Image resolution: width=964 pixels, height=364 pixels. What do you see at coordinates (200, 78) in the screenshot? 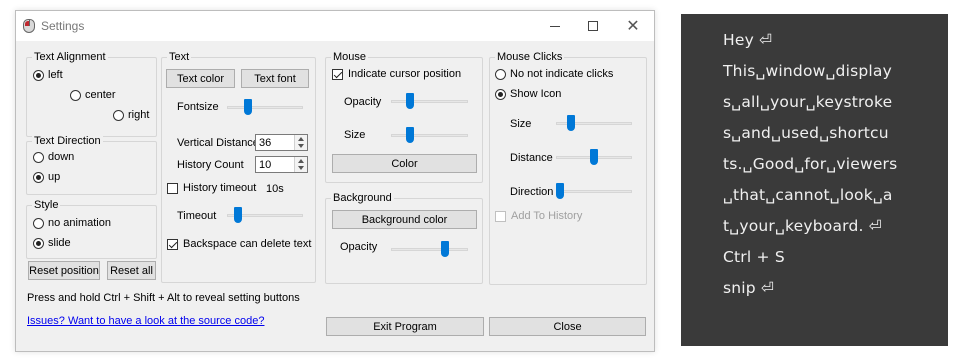
I see `text-color-button: Text color` at bounding box center [200, 78].